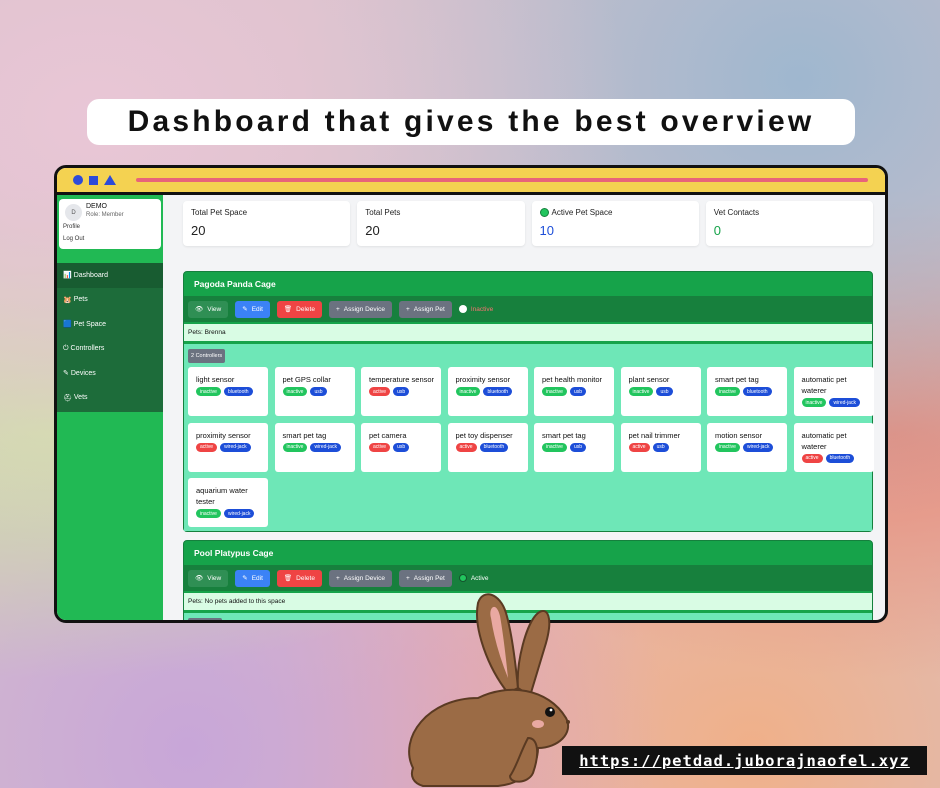 The width and height of the screenshot is (940, 788). Describe the element at coordinates (110, 180) in the screenshot. I see `triangle-icon` at that location.